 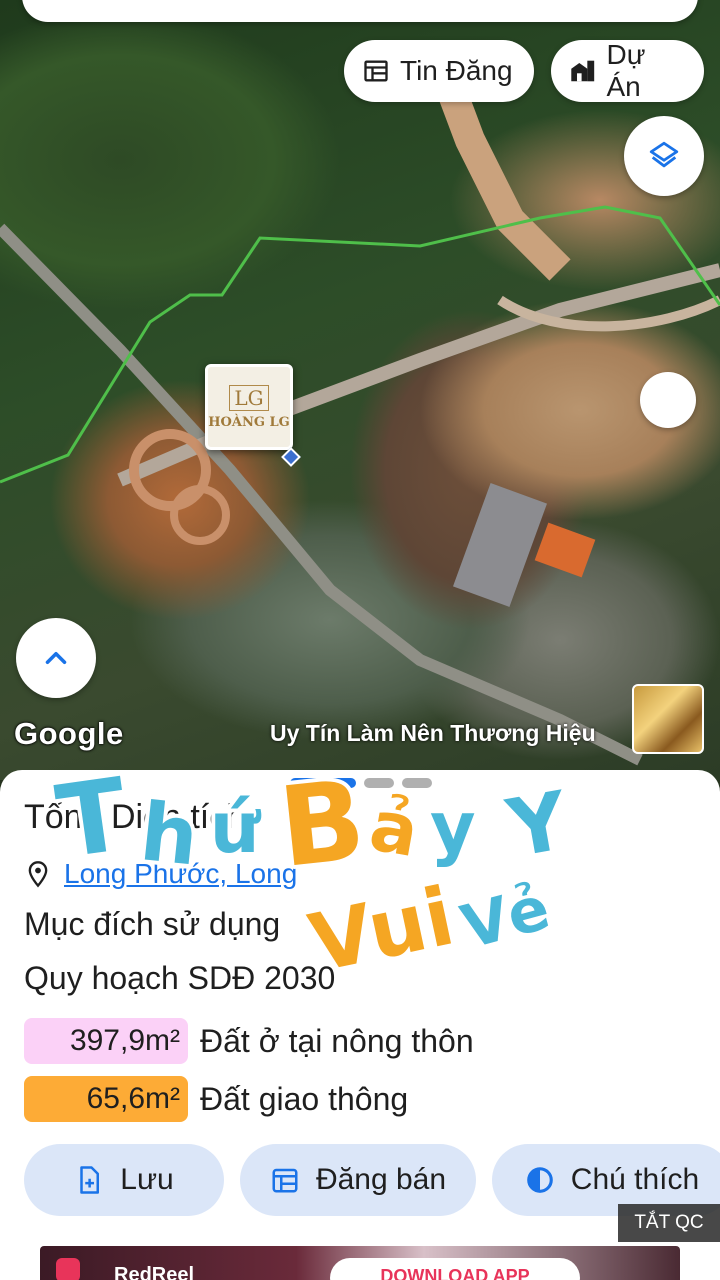 I want to click on post-sale-label: Đăng bán, so click(x=381, y=1179).